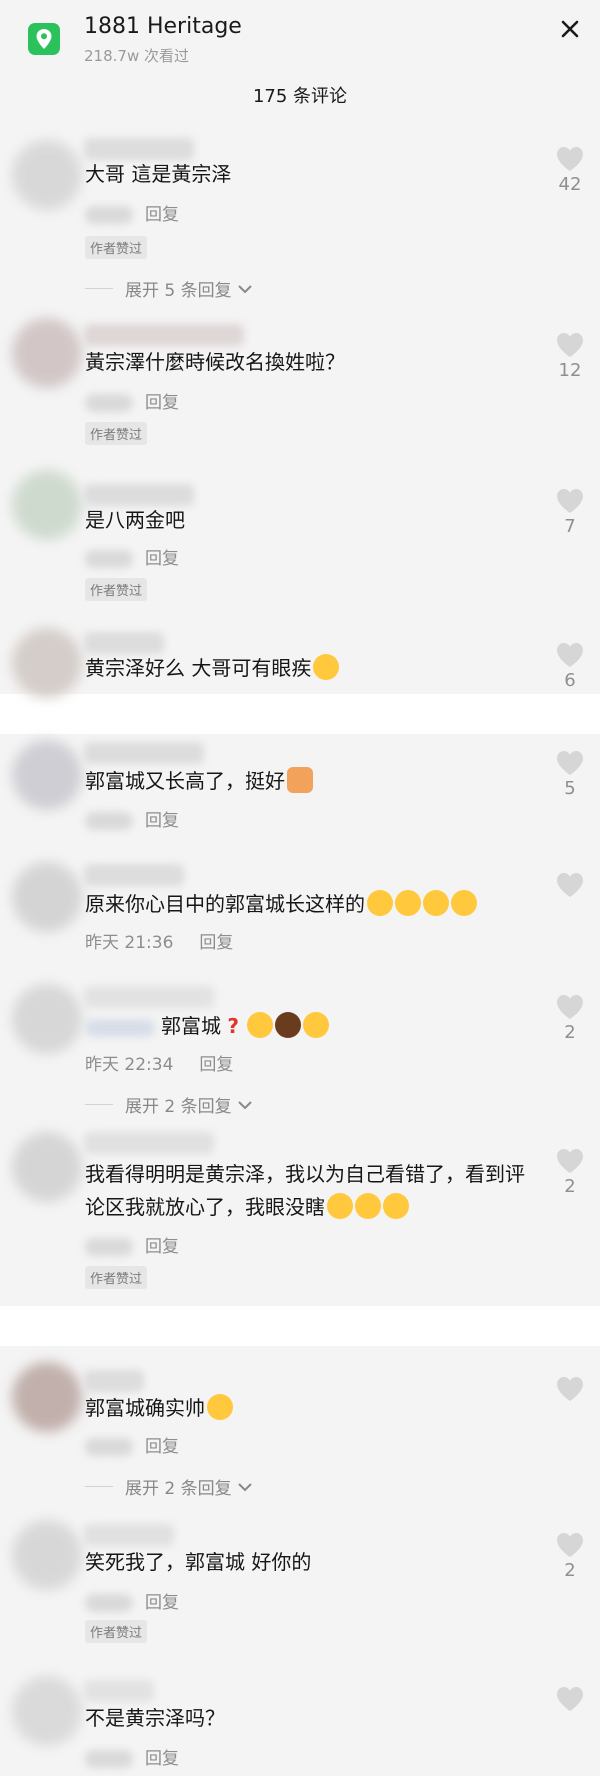  I want to click on page-title: 1881 Heritage, so click(163, 26).